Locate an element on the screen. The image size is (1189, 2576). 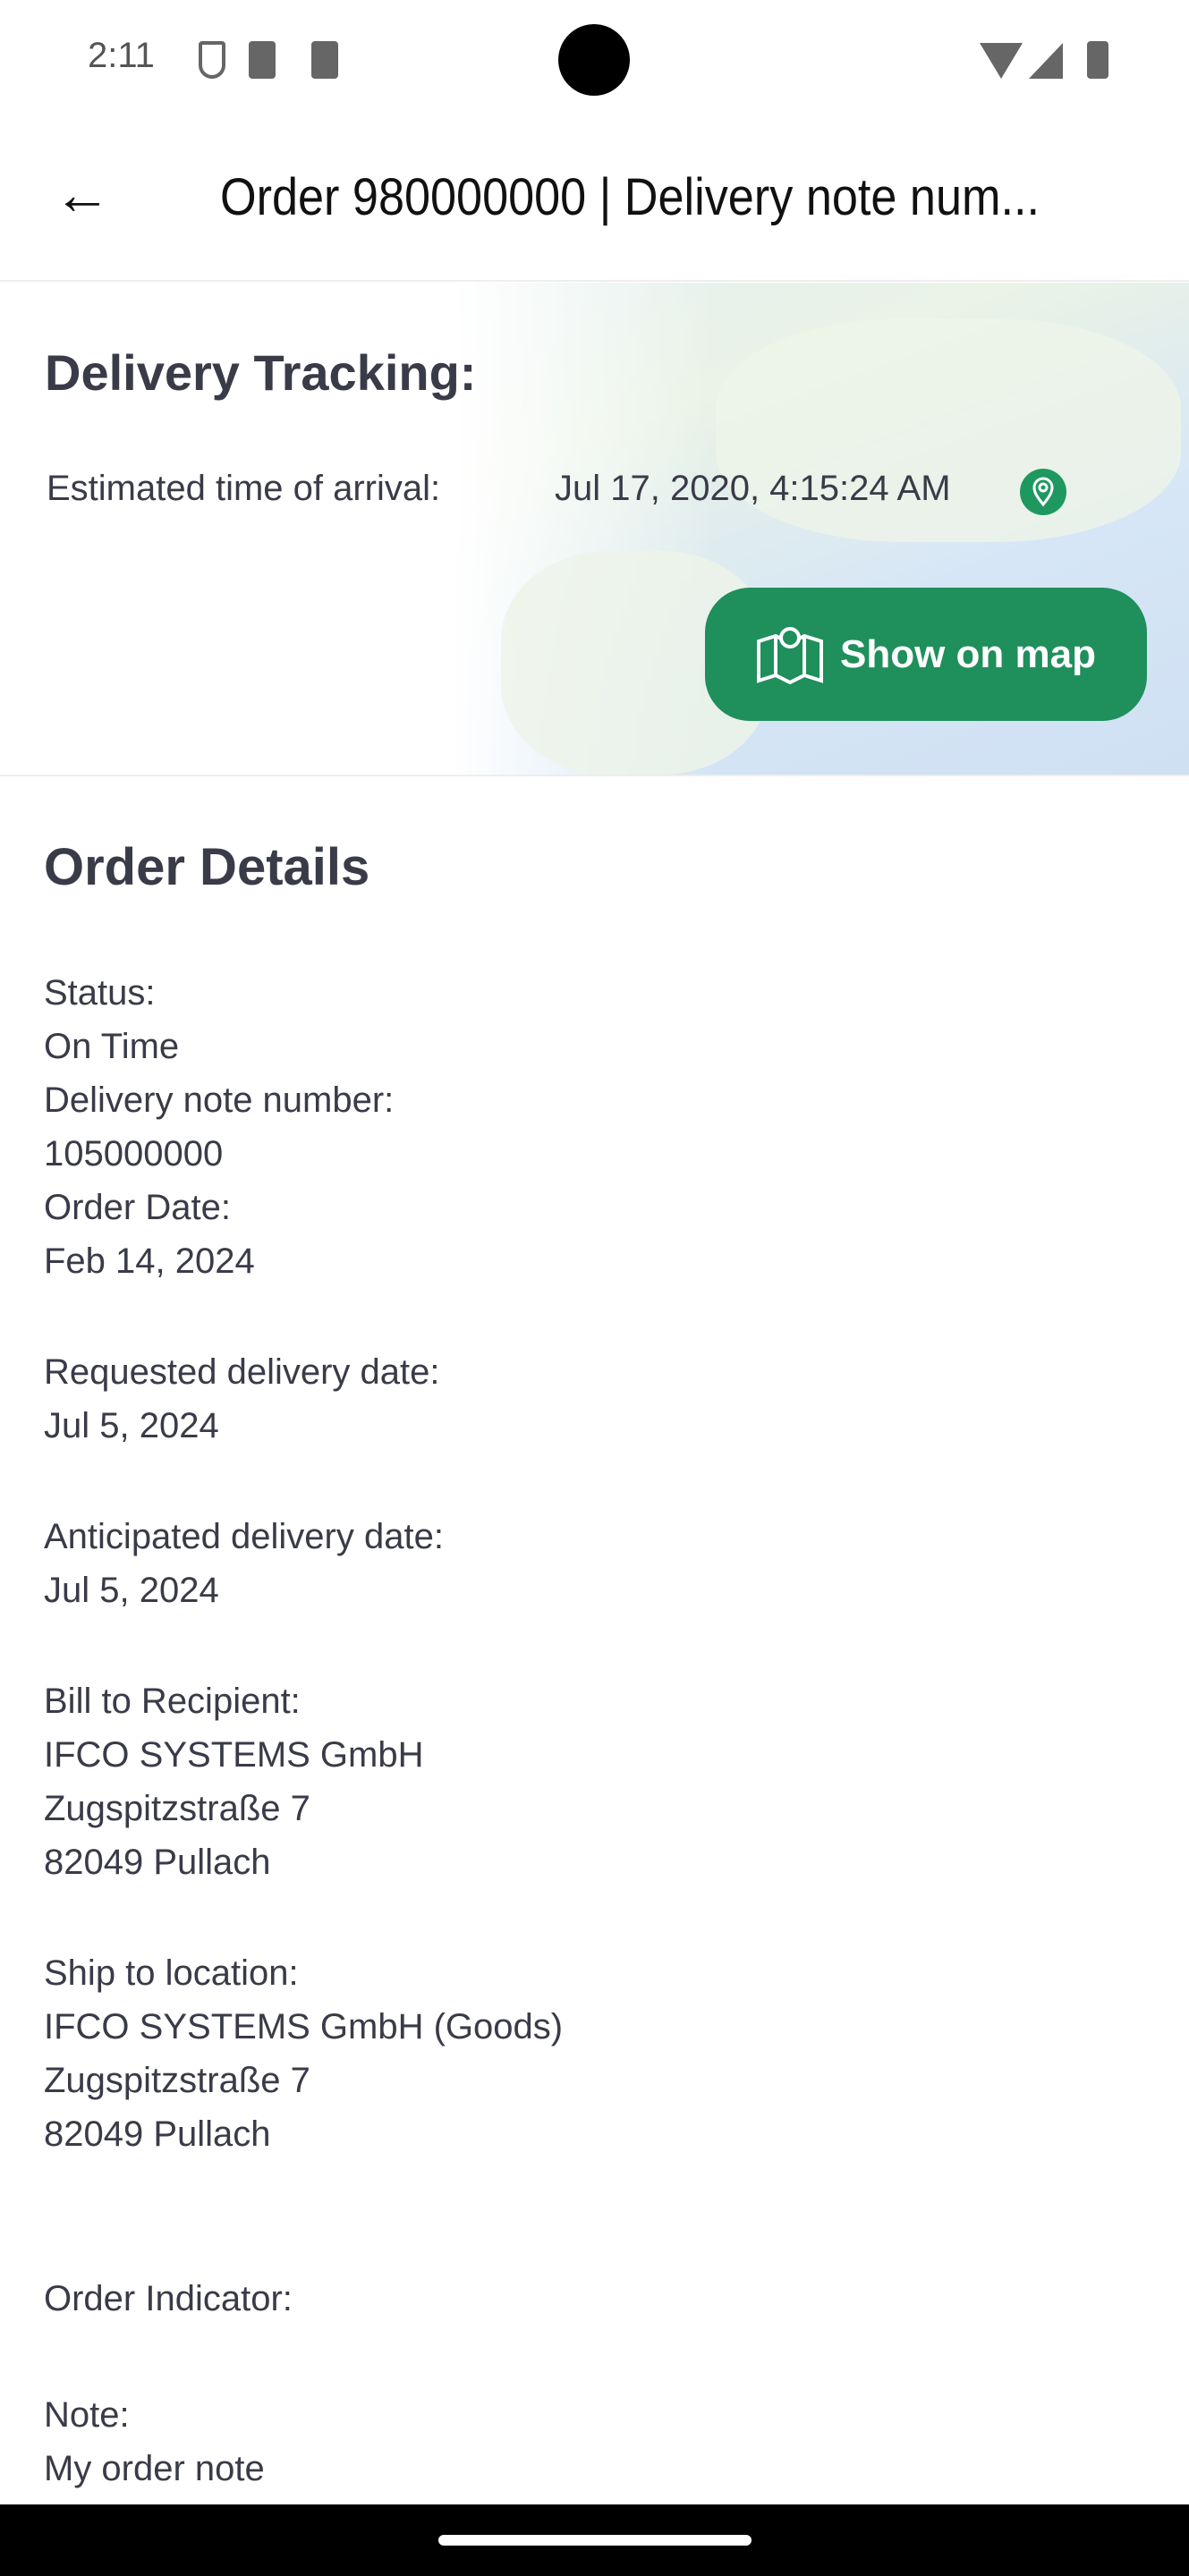
status-value: On Time is located at coordinates (112, 1046).